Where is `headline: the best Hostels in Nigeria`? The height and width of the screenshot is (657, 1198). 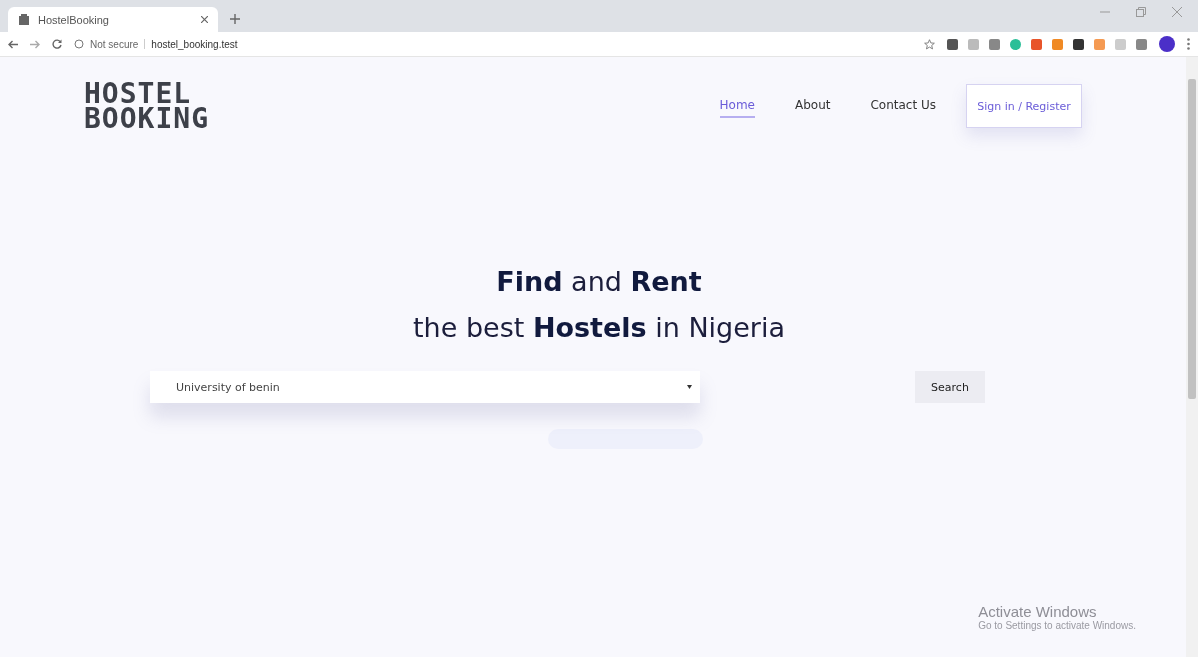 headline: the best Hostels in Nigeria is located at coordinates (599, 328).